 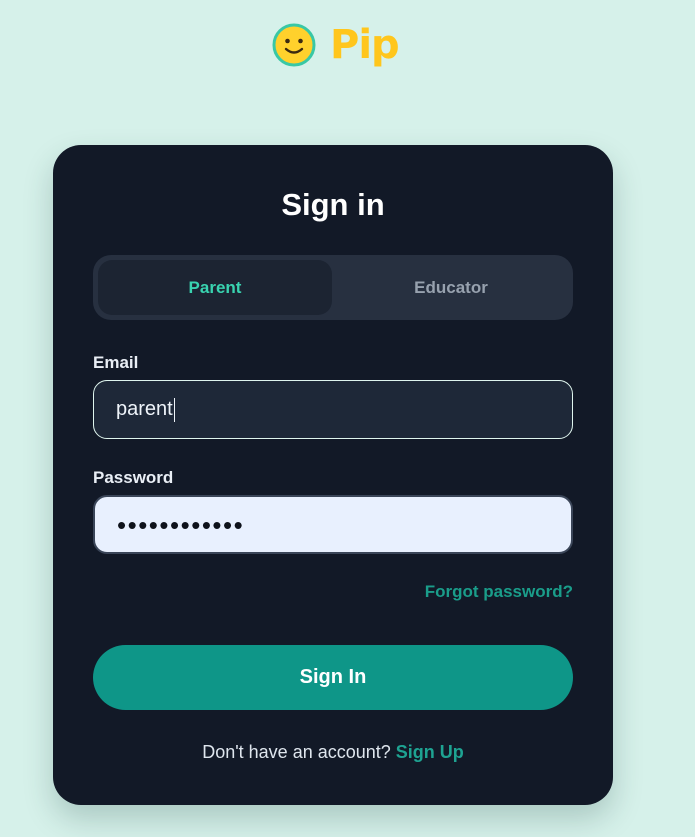 I want to click on email-field: parent, so click(x=333, y=409).